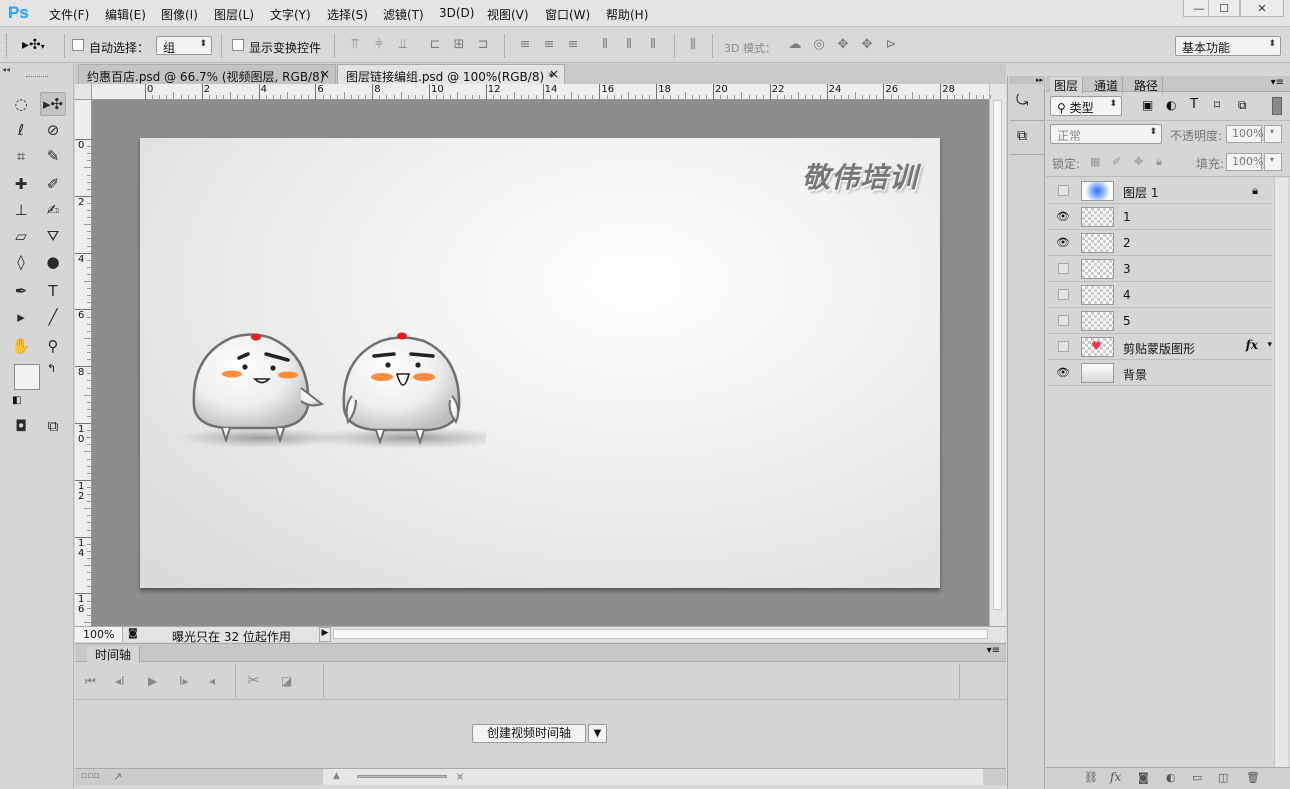  What do you see at coordinates (1223, 777) in the screenshot?
I see `new-layer-icon: ◫` at bounding box center [1223, 777].